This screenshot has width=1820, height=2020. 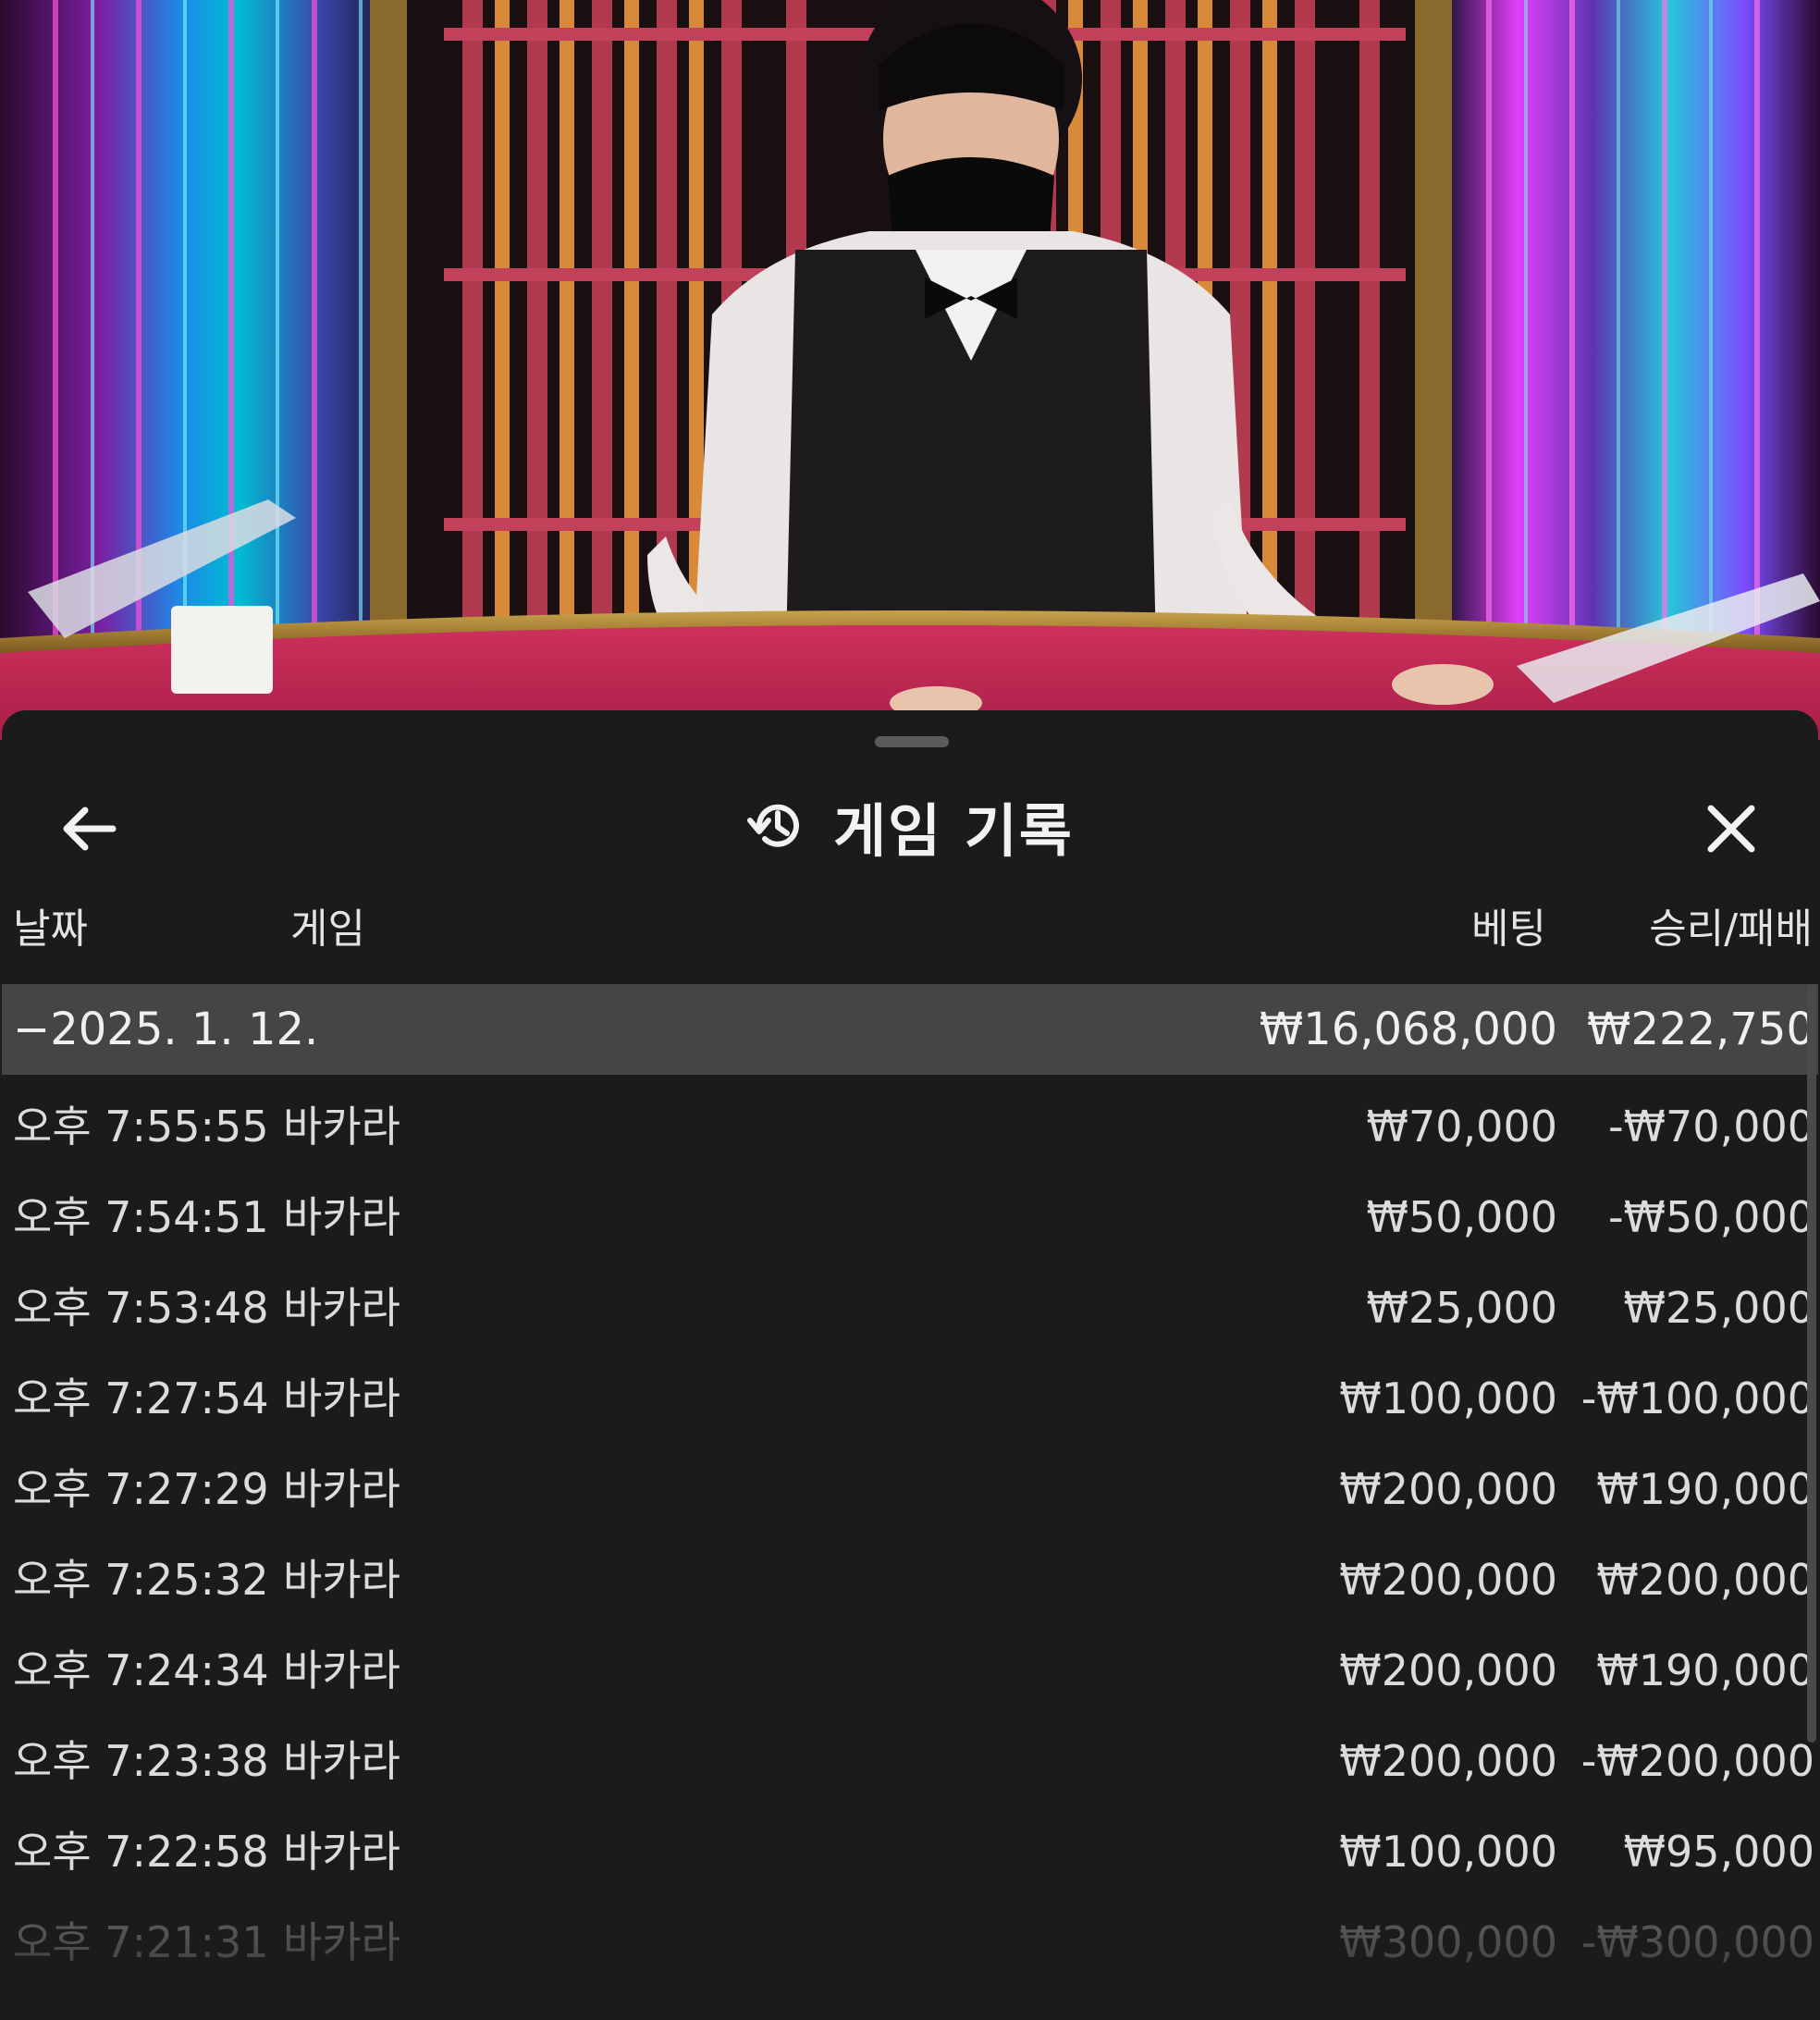 What do you see at coordinates (141, 1942) in the screenshot?
I see `row-time: 오후 7:21:31` at bounding box center [141, 1942].